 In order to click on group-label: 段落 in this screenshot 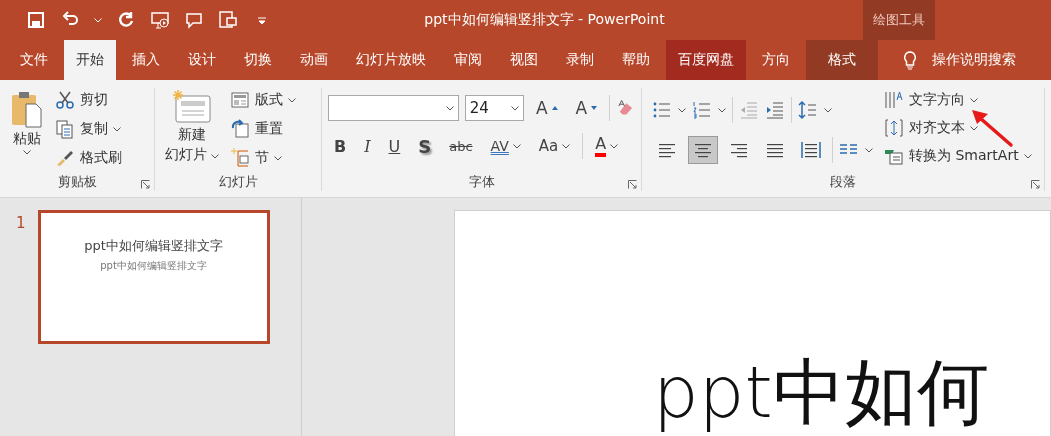, I will do `click(843, 182)`.